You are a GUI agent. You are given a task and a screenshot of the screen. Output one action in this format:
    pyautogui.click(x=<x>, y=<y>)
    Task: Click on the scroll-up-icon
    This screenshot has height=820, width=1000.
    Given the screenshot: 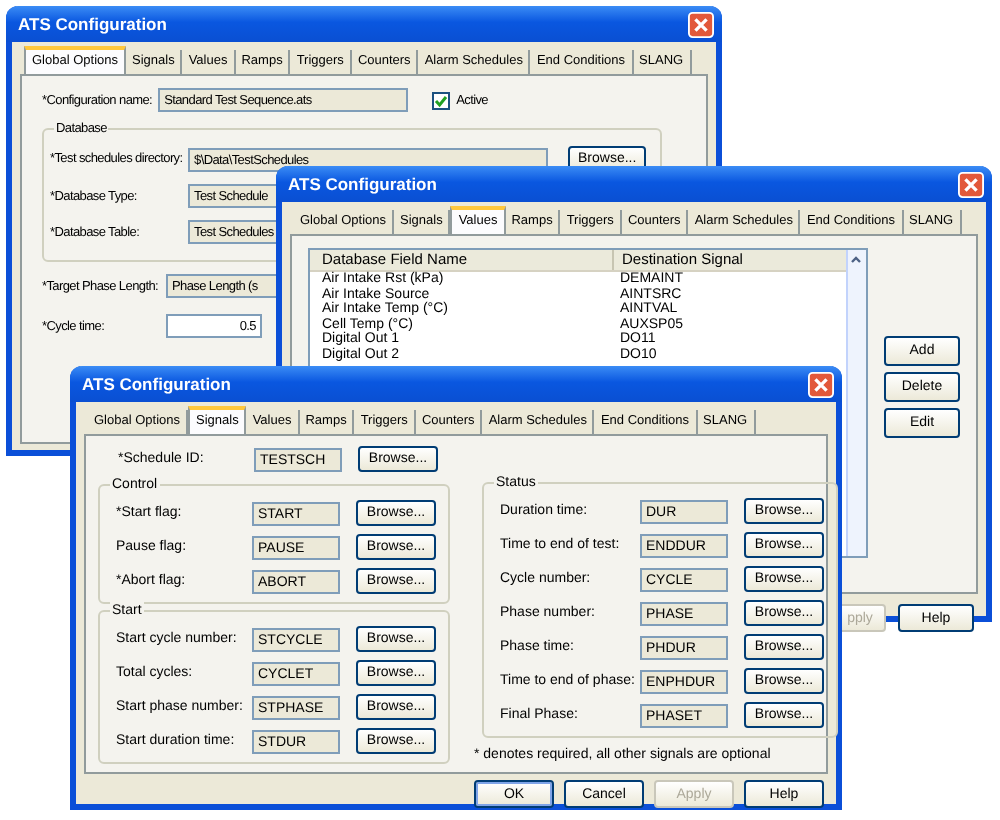 What is the action you would take?
    pyautogui.click(x=856, y=260)
    